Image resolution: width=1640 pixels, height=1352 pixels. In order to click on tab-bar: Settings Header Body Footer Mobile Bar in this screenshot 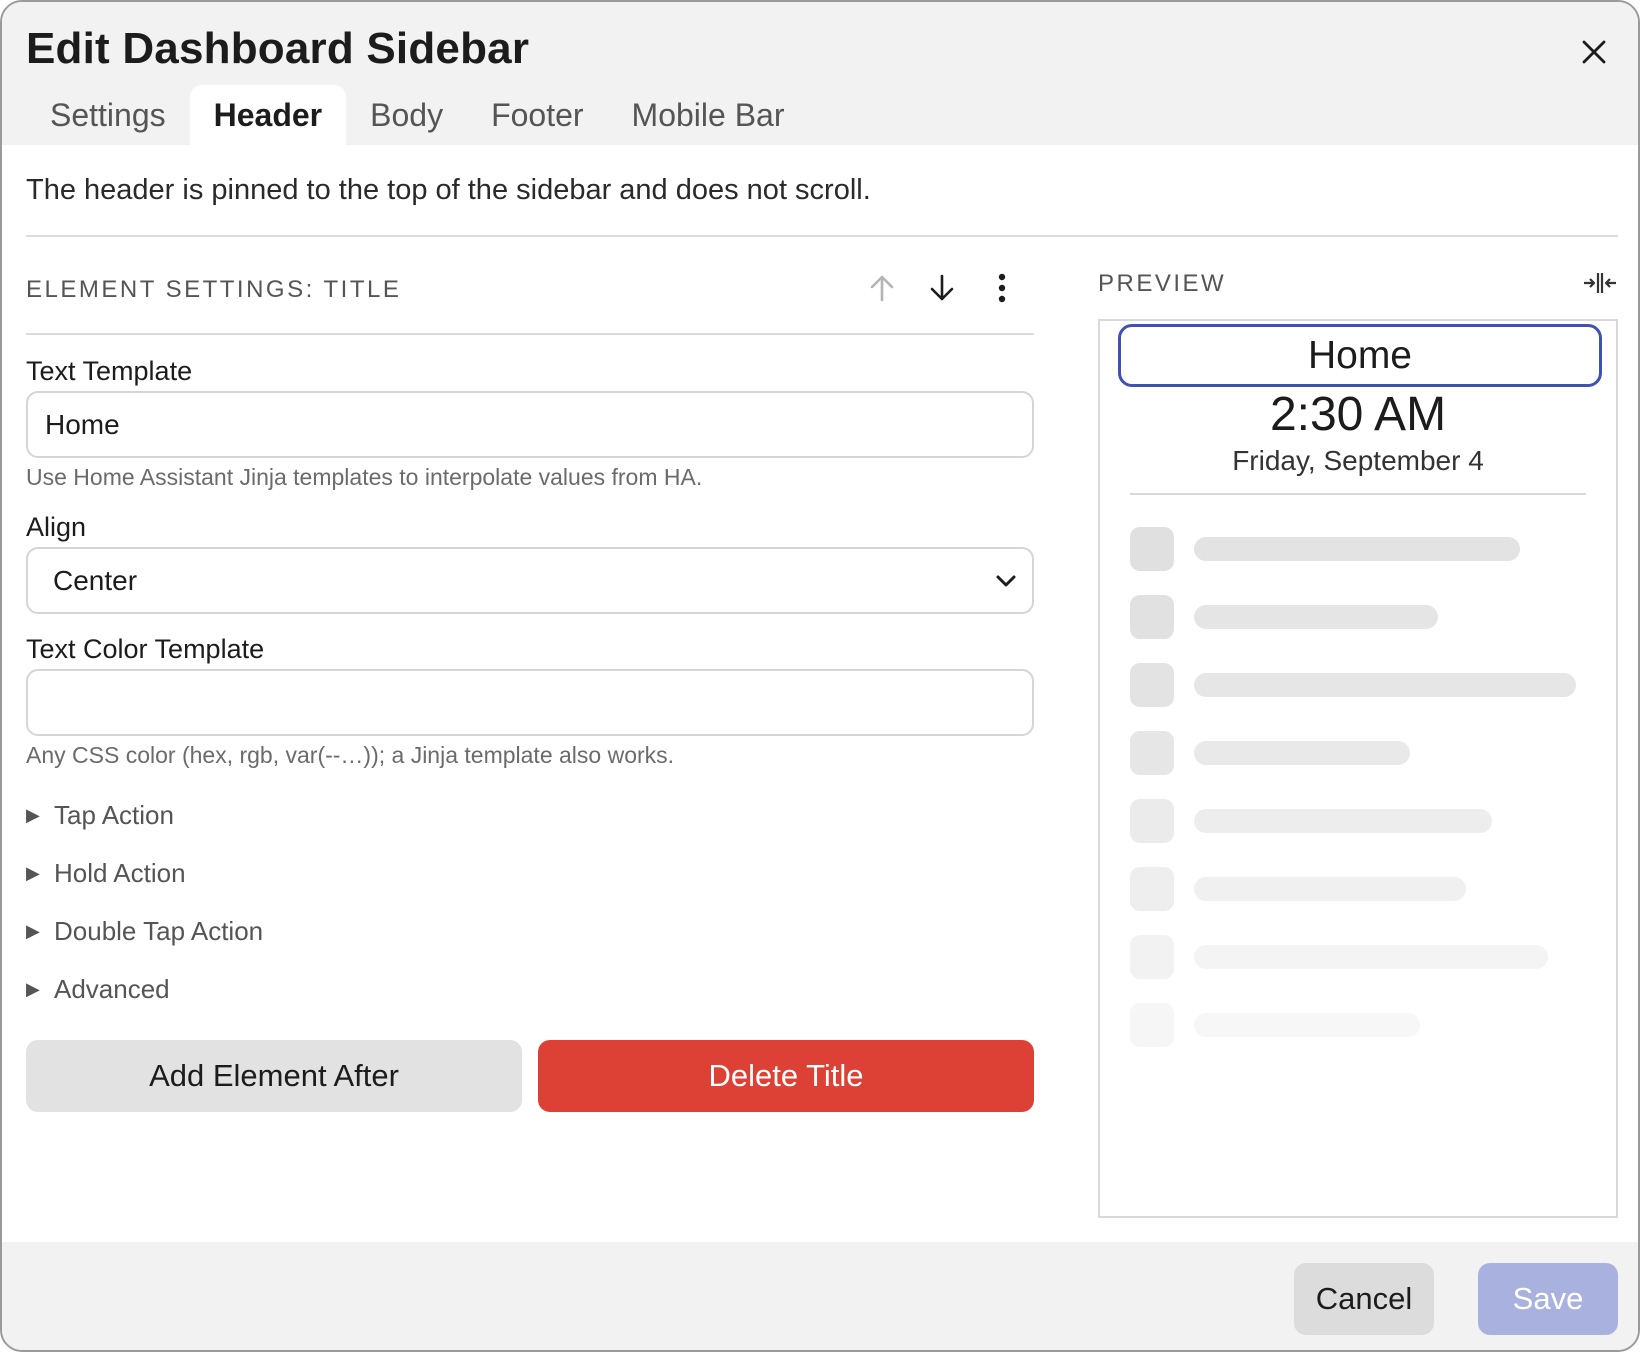, I will do `click(417, 115)`.